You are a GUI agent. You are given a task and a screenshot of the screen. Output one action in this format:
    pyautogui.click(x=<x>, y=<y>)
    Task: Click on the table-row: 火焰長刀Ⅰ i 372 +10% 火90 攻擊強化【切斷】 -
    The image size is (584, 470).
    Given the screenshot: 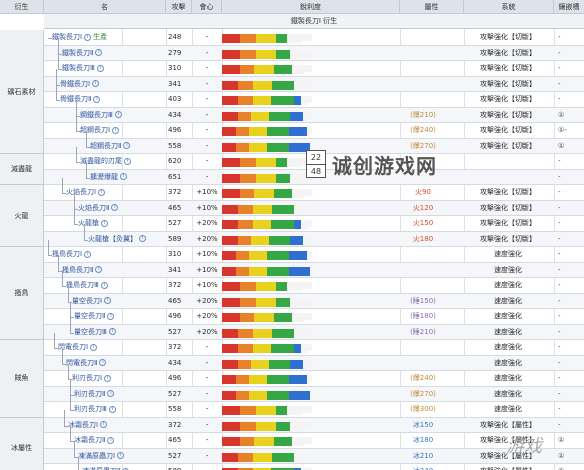 What is the action you would take?
    pyautogui.click(x=314, y=193)
    